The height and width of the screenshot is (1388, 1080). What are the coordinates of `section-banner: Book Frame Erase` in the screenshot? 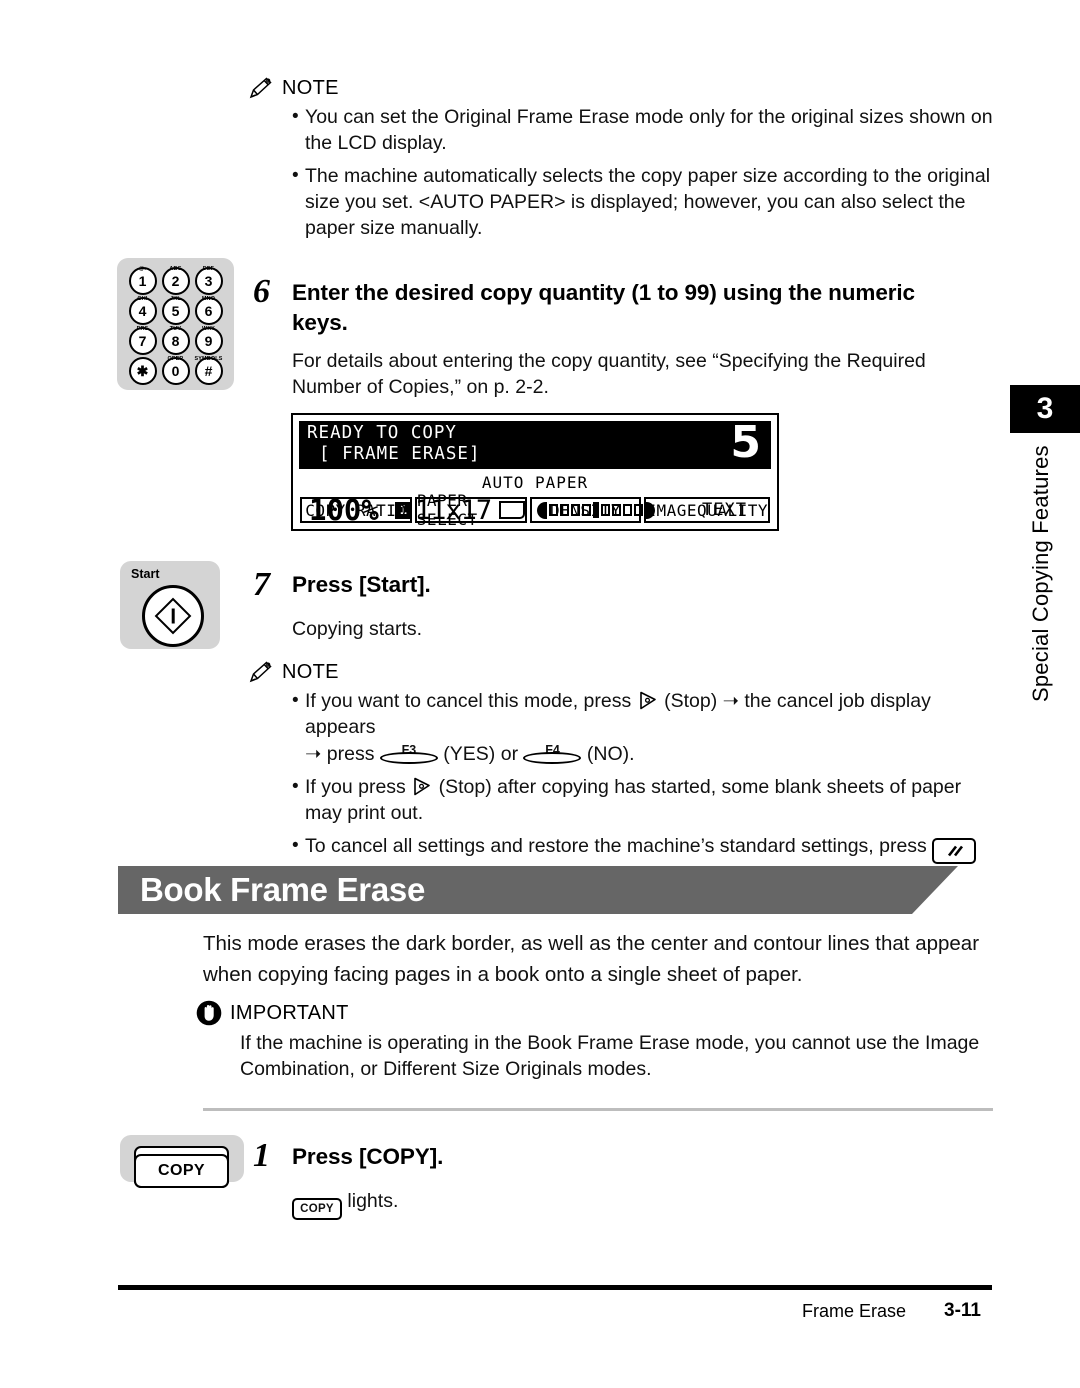 It's located at (538, 890).